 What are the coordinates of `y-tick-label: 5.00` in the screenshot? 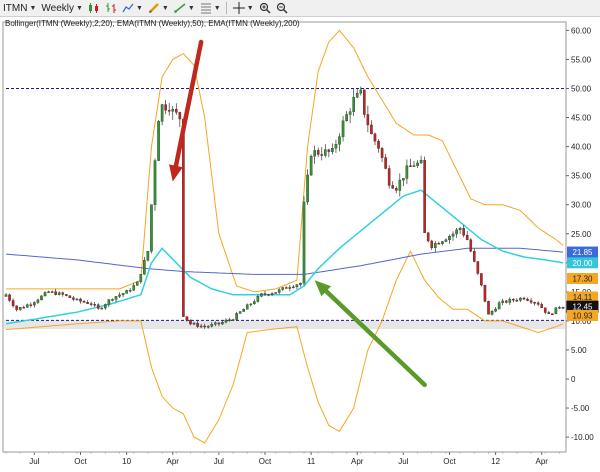 It's located at (579, 350).